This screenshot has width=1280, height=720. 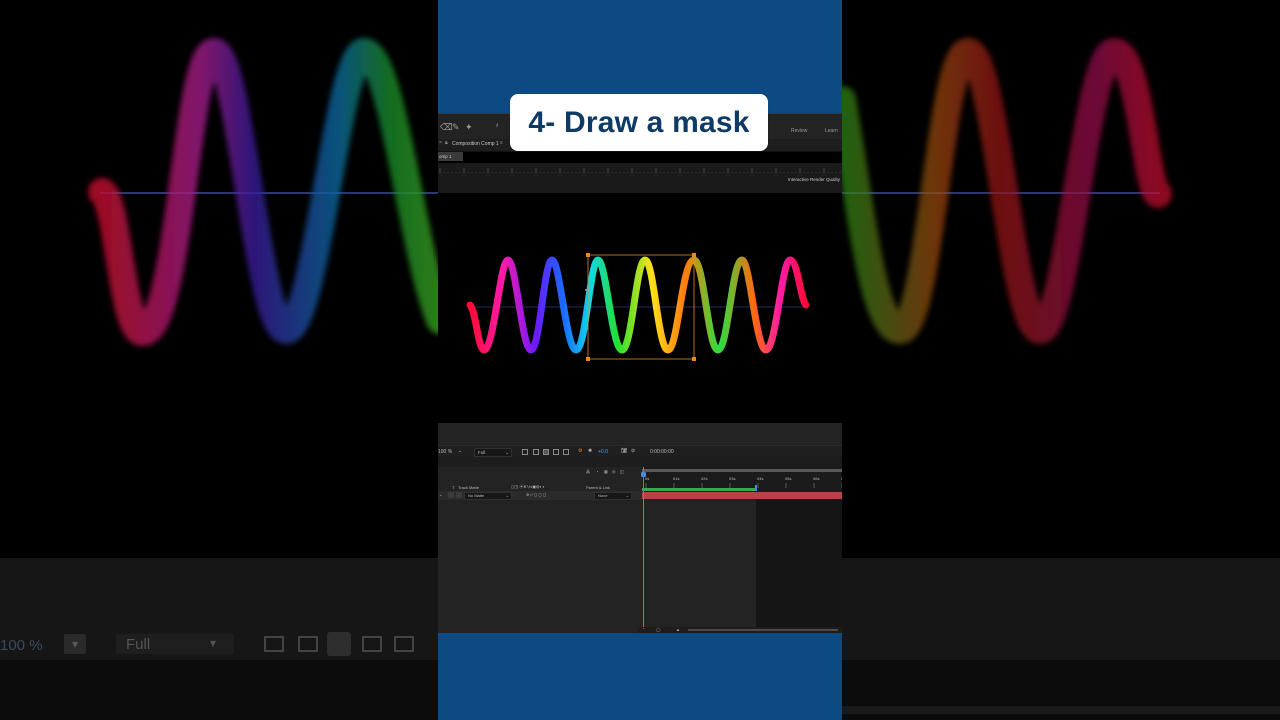 What do you see at coordinates (588, 255) in the screenshot?
I see `mask-vertex-top-left` at bounding box center [588, 255].